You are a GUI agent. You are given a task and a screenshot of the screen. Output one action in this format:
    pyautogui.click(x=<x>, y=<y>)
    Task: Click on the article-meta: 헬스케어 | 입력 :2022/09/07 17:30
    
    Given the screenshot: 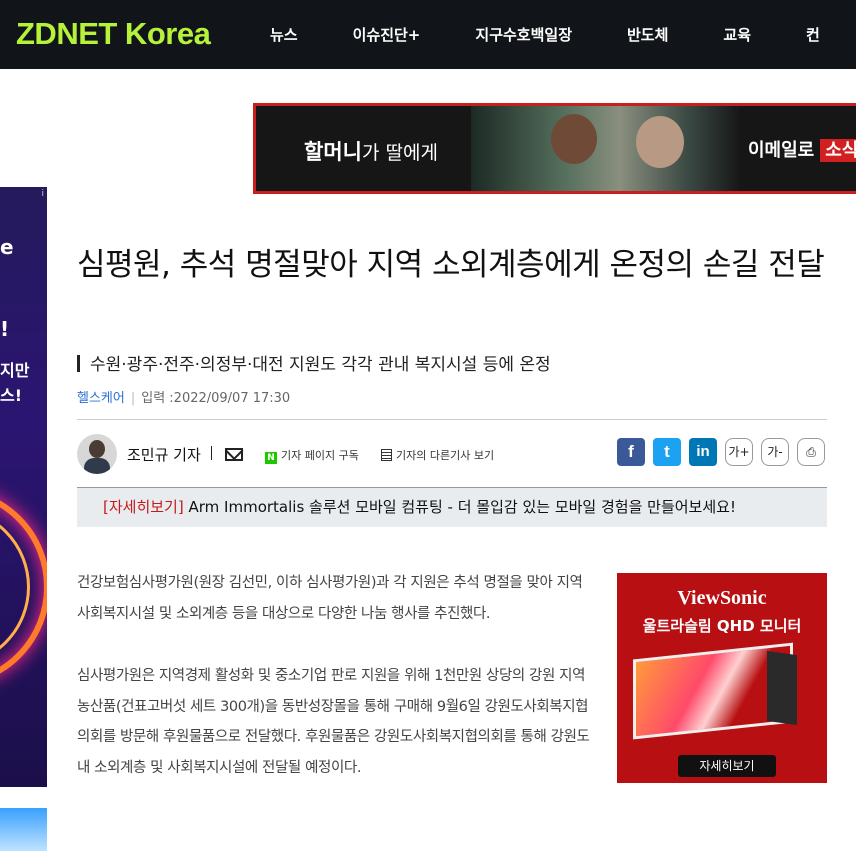 What is the action you would take?
    pyautogui.click(x=184, y=398)
    